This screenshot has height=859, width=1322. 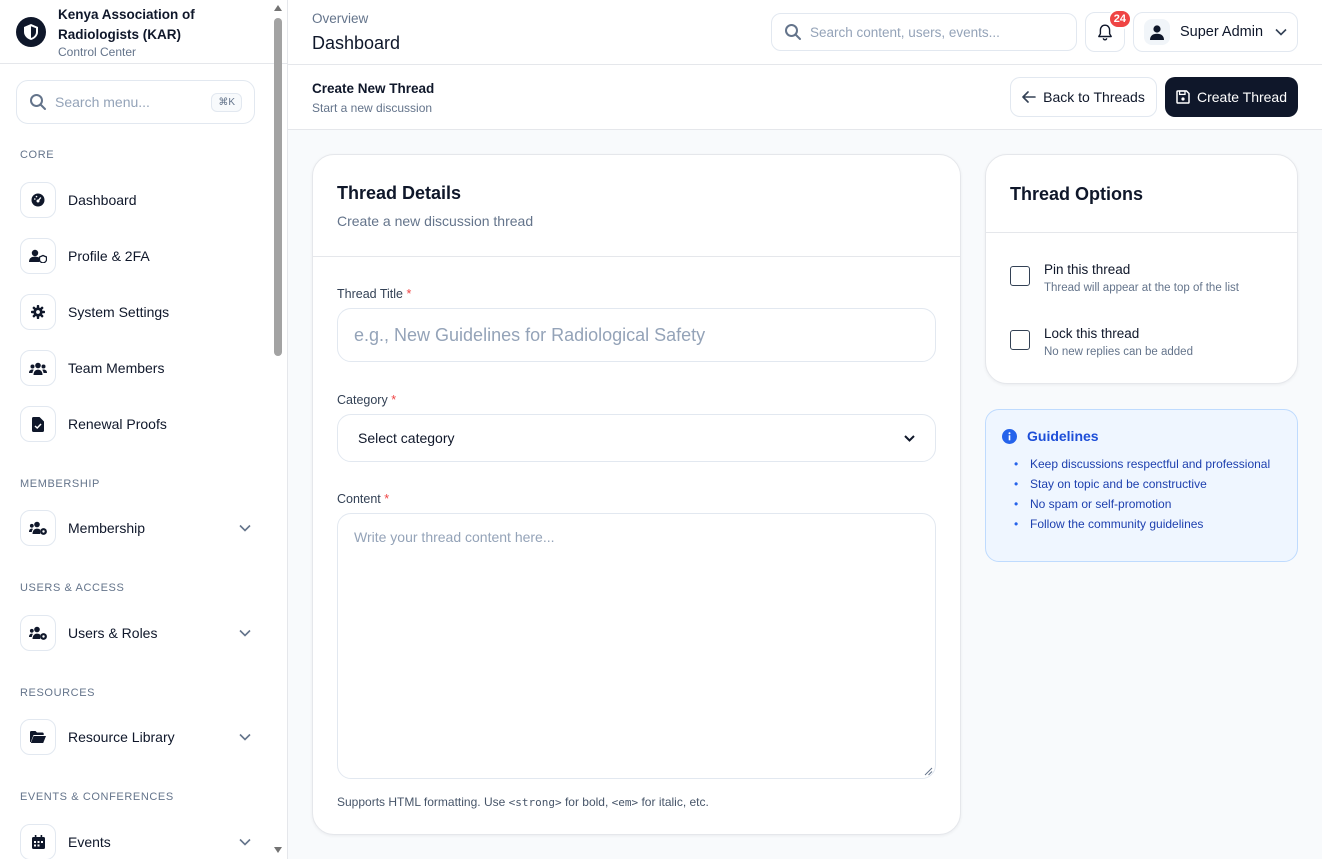 What do you see at coordinates (1222, 32) in the screenshot?
I see `user-name: Super Admin` at bounding box center [1222, 32].